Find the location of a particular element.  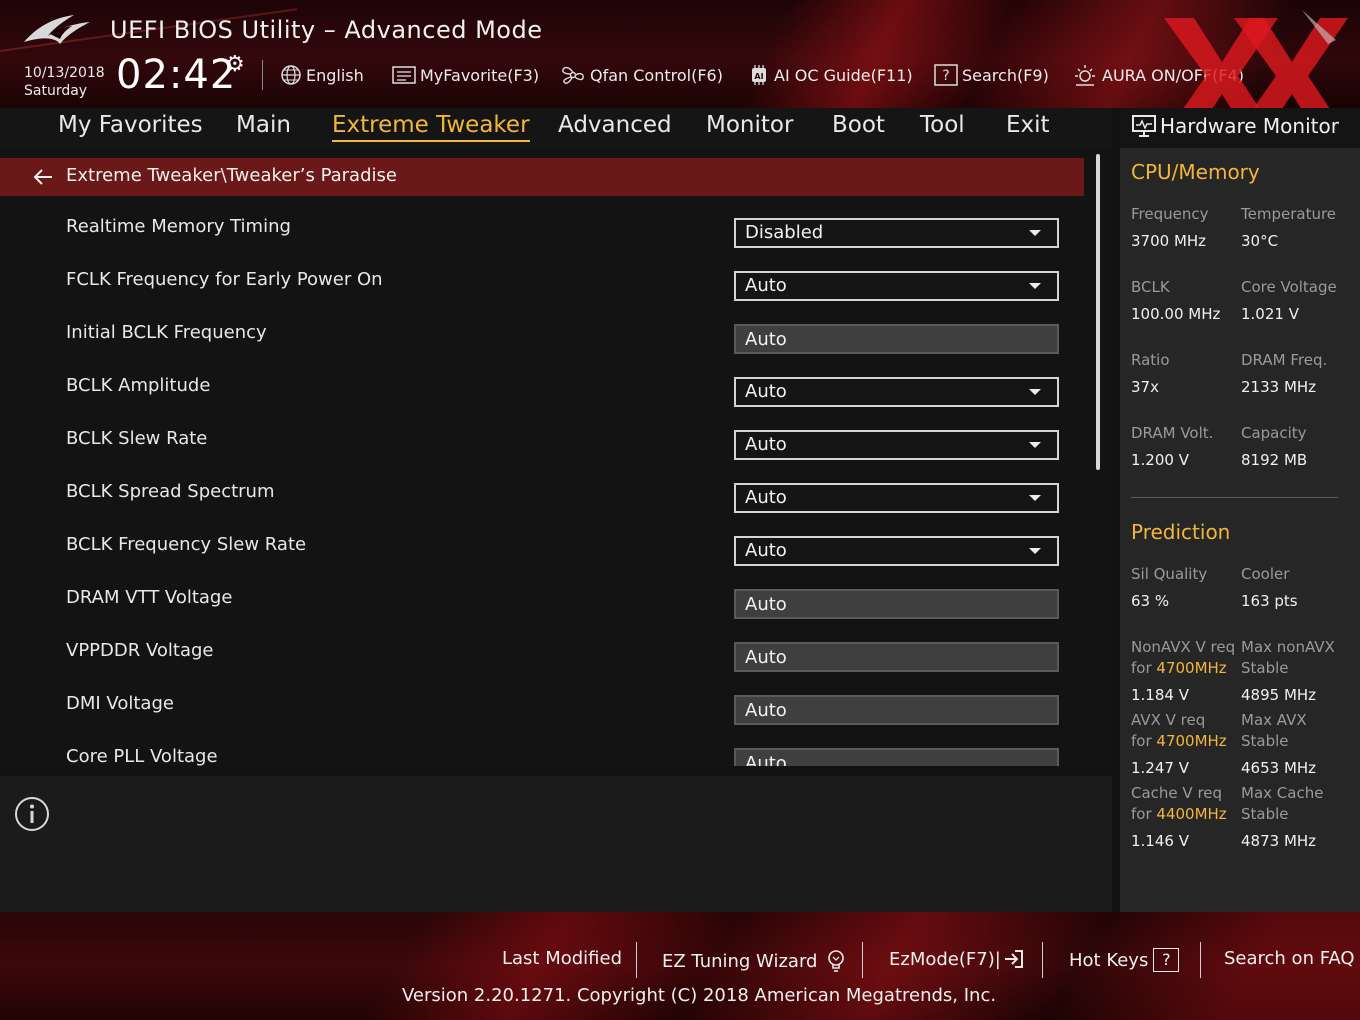

hw-value: 1.184 V is located at coordinates (1160, 695).